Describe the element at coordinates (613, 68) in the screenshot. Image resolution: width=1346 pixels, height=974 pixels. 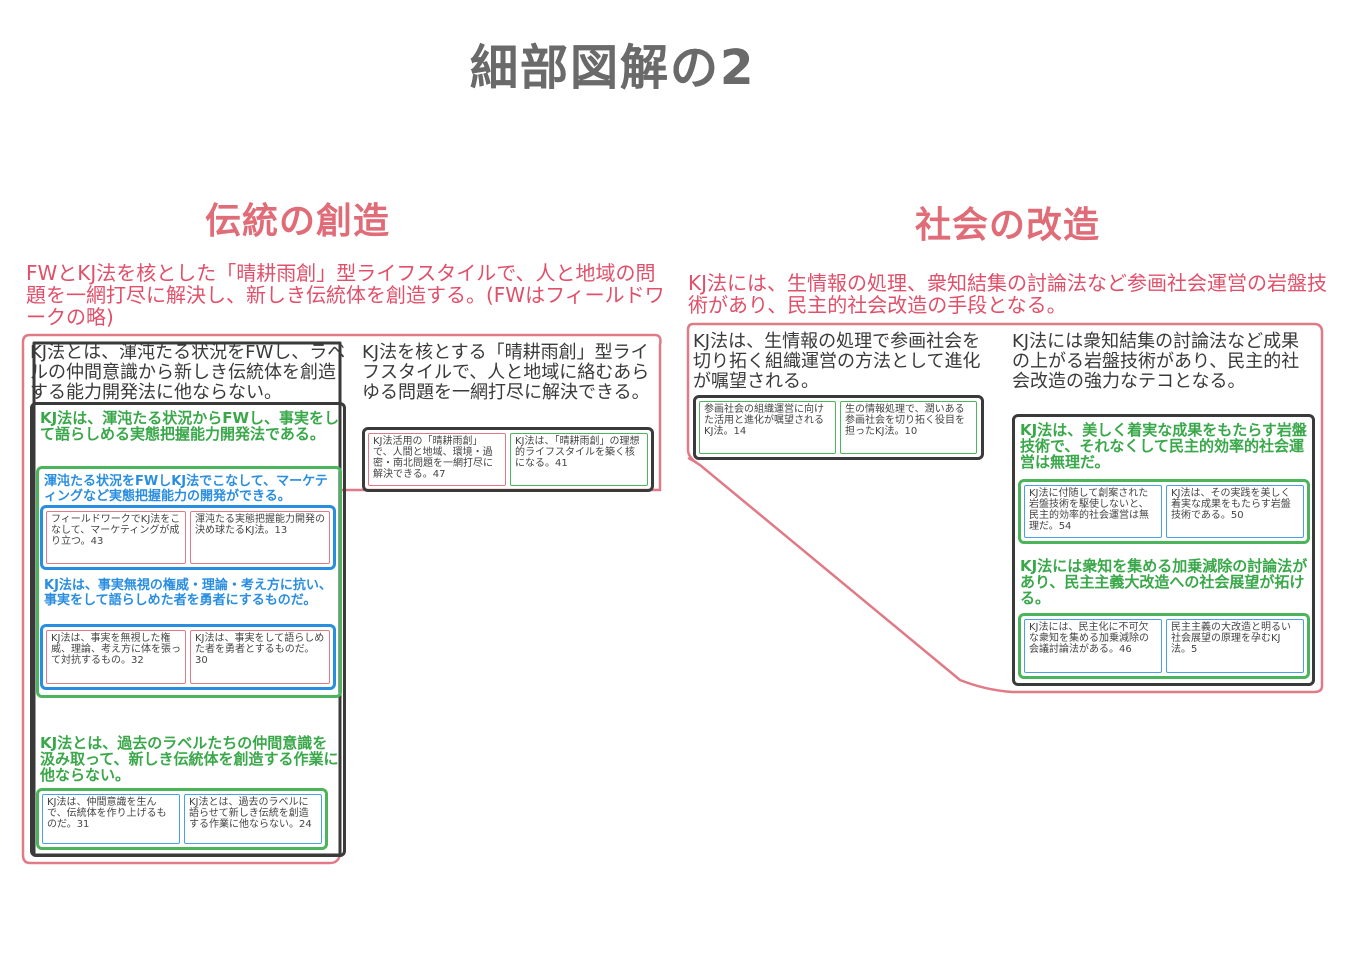
I see `page-title: 細部図解の2` at that location.